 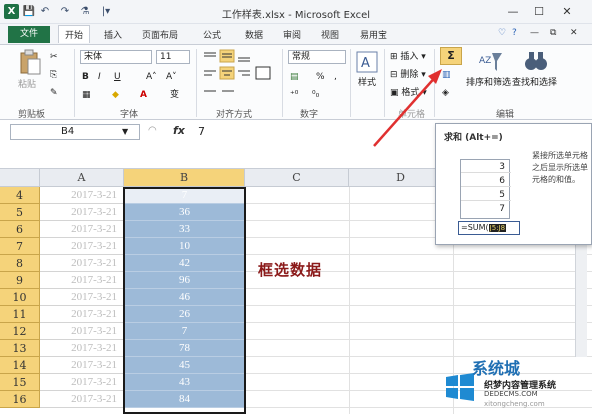 What do you see at coordinates (117, 77) in the screenshot?
I see `underline-button: U` at bounding box center [117, 77].